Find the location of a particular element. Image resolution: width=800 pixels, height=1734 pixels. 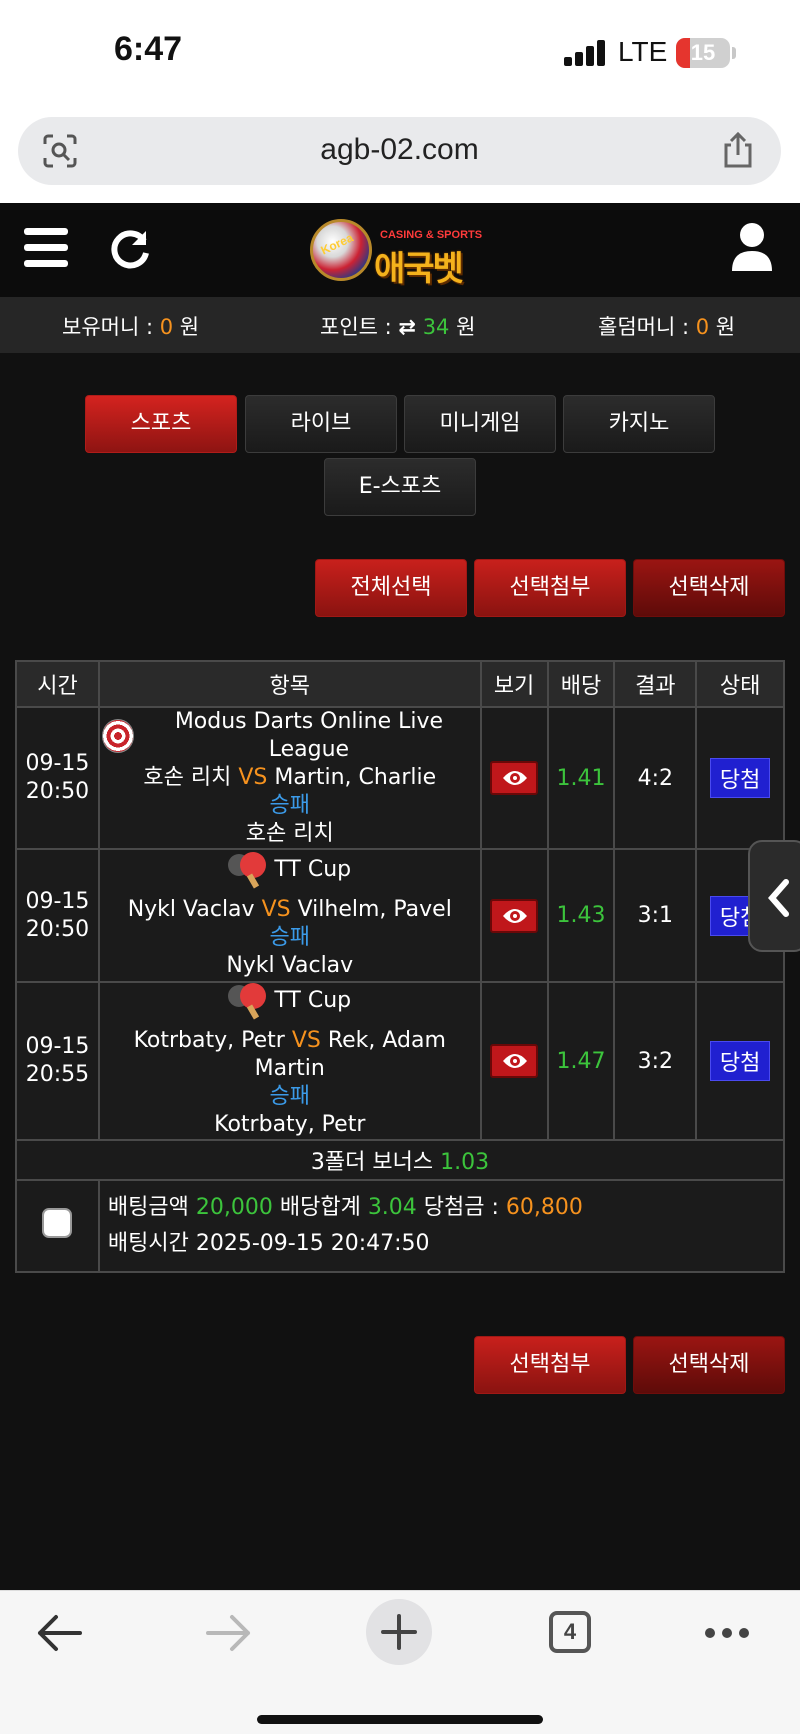

tabs-count-button: 4 is located at coordinates (570, 1632).